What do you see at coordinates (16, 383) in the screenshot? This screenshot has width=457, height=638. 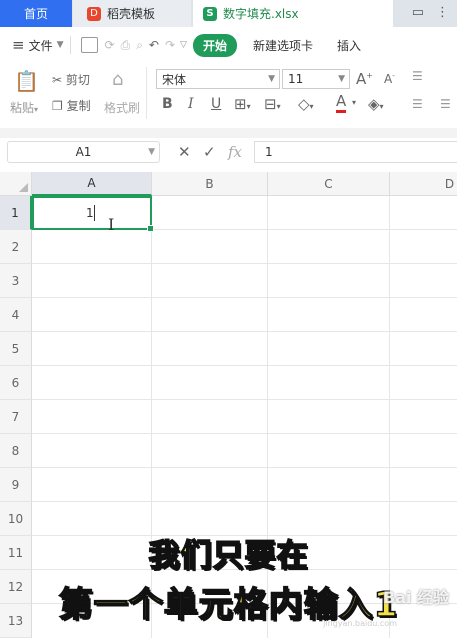 I see `row-header: 6` at bounding box center [16, 383].